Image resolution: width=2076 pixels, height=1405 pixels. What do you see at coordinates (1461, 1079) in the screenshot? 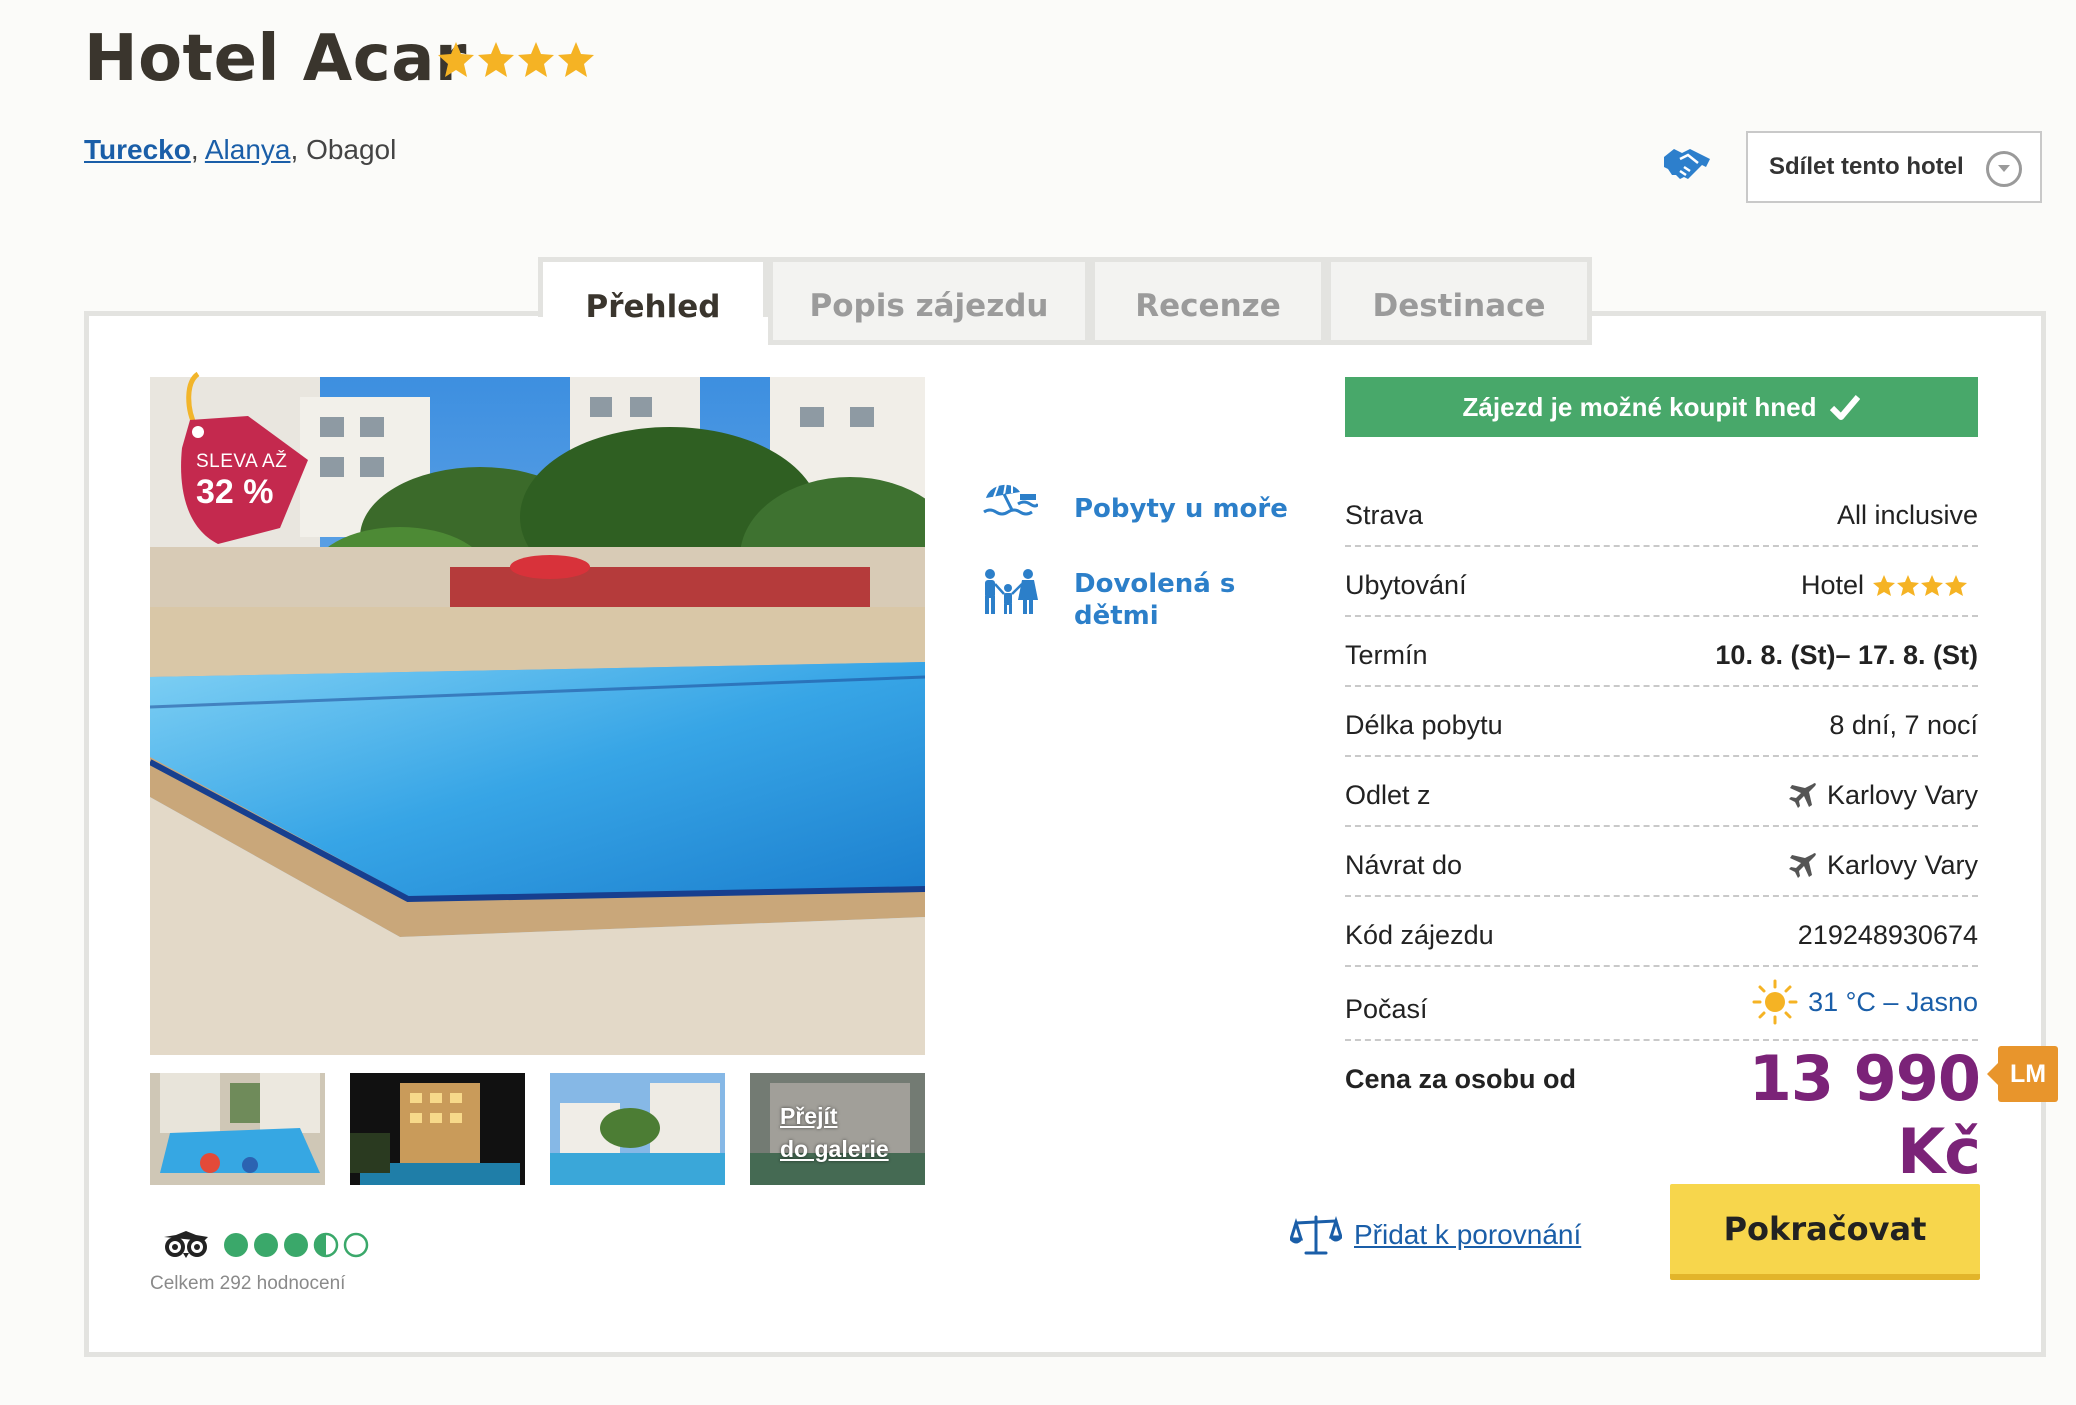
I see `price-label: Cena za osobu od` at bounding box center [1461, 1079].